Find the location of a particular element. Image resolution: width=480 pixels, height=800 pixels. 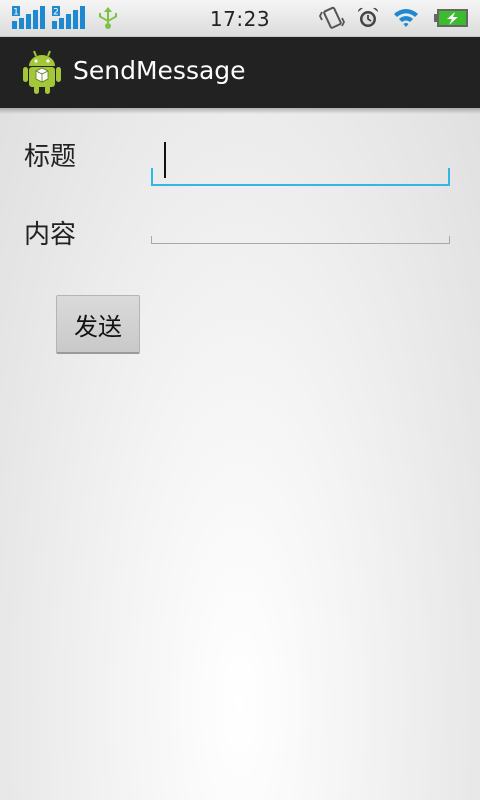

text-cursor is located at coordinates (165, 160).